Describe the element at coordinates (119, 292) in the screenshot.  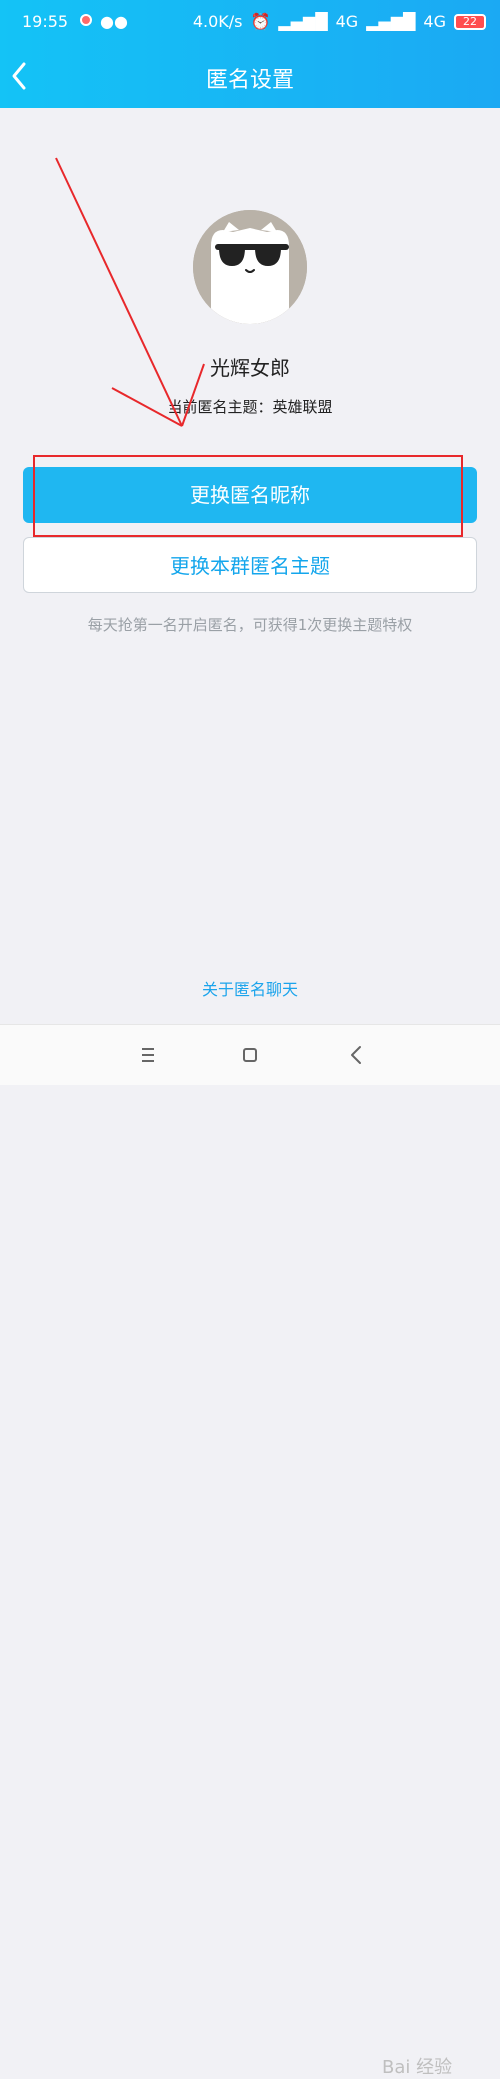
I see `annotation-arrow` at that location.